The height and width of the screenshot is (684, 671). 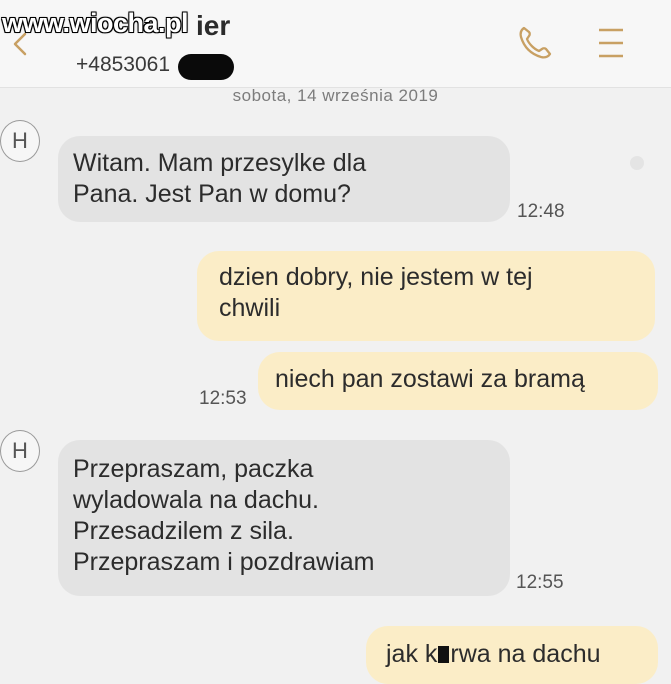 I want to click on message-time: 12:53, so click(x=223, y=398).